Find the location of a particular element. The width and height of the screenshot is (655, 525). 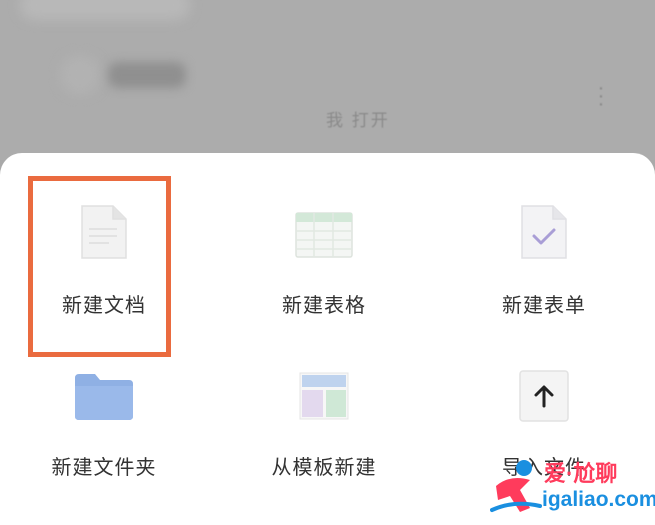

new-form-button: 新建表单 is located at coordinates (544, 270).